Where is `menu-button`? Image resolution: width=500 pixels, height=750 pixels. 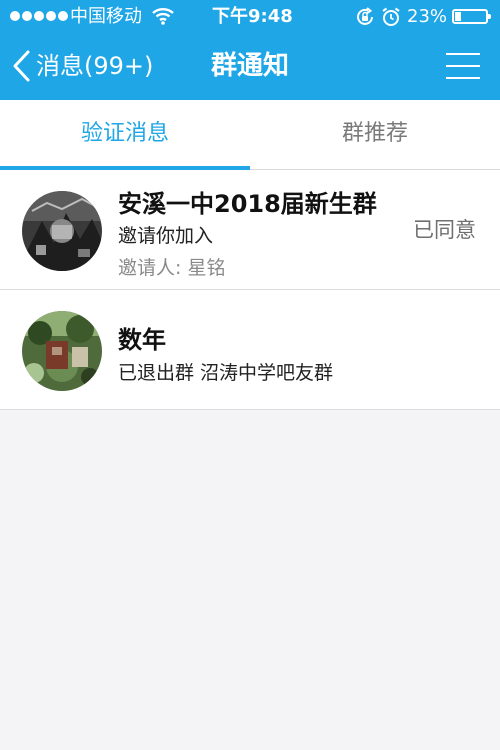
menu-button is located at coordinates (463, 66).